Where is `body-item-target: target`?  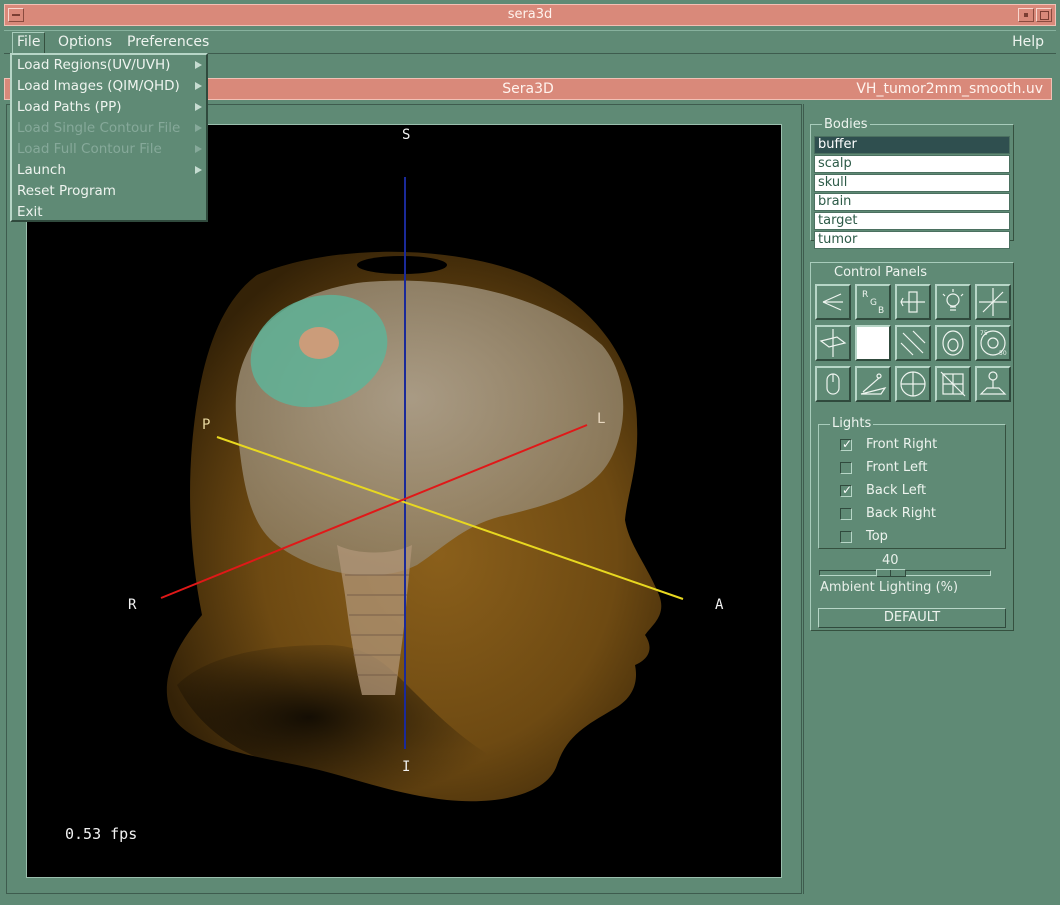 body-item-target: target is located at coordinates (912, 221).